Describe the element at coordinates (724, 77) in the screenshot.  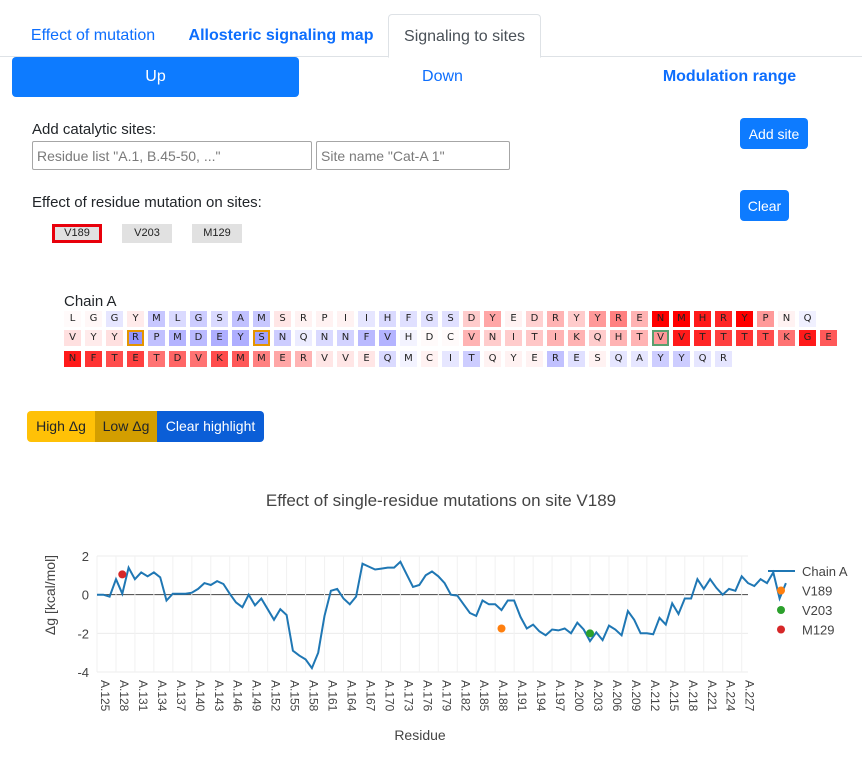
I see `pill-modulation-range: Modulation range` at that location.